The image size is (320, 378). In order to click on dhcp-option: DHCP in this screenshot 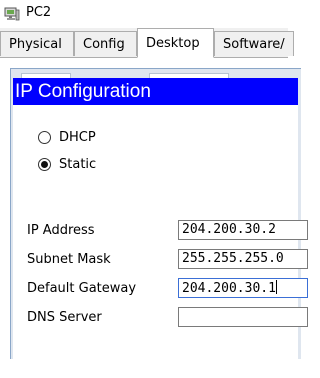, I will do `click(67, 137)`.